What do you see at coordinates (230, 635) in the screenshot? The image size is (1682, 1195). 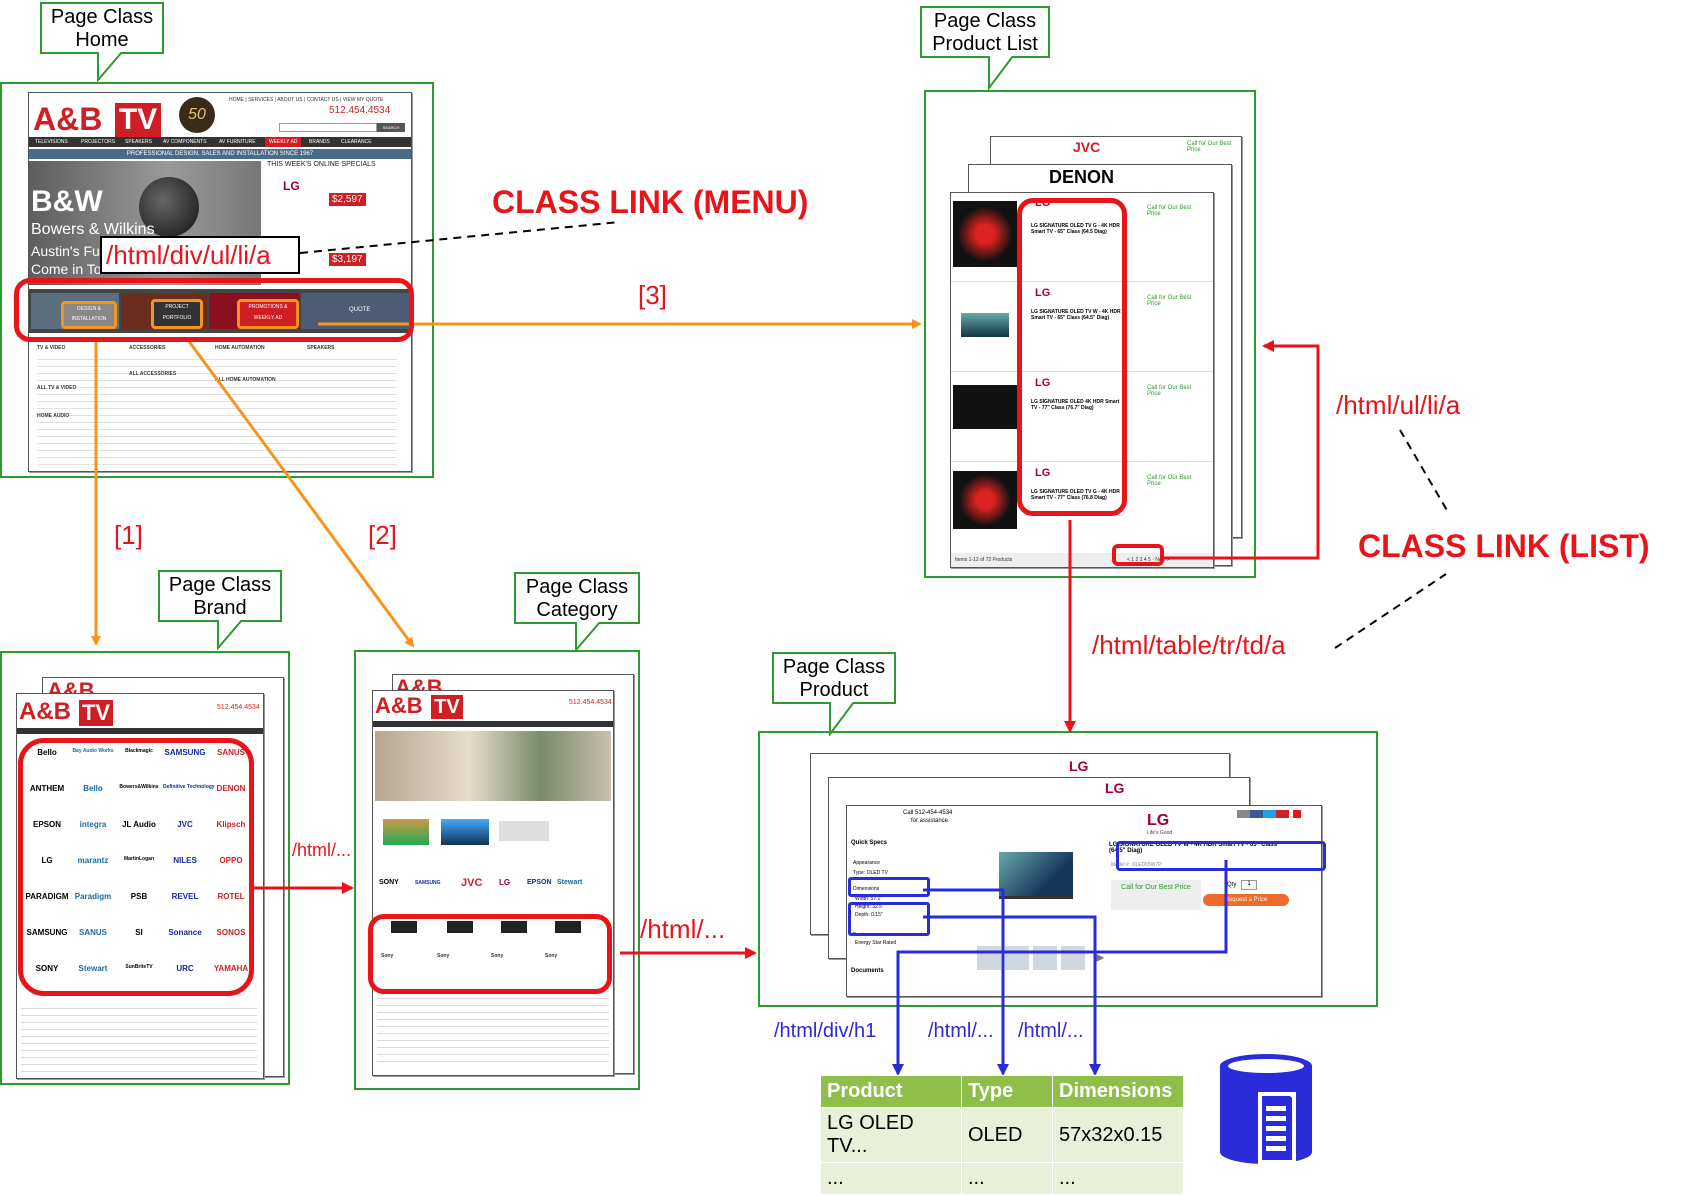 I see `callout-brand-tail` at bounding box center [230, 635].